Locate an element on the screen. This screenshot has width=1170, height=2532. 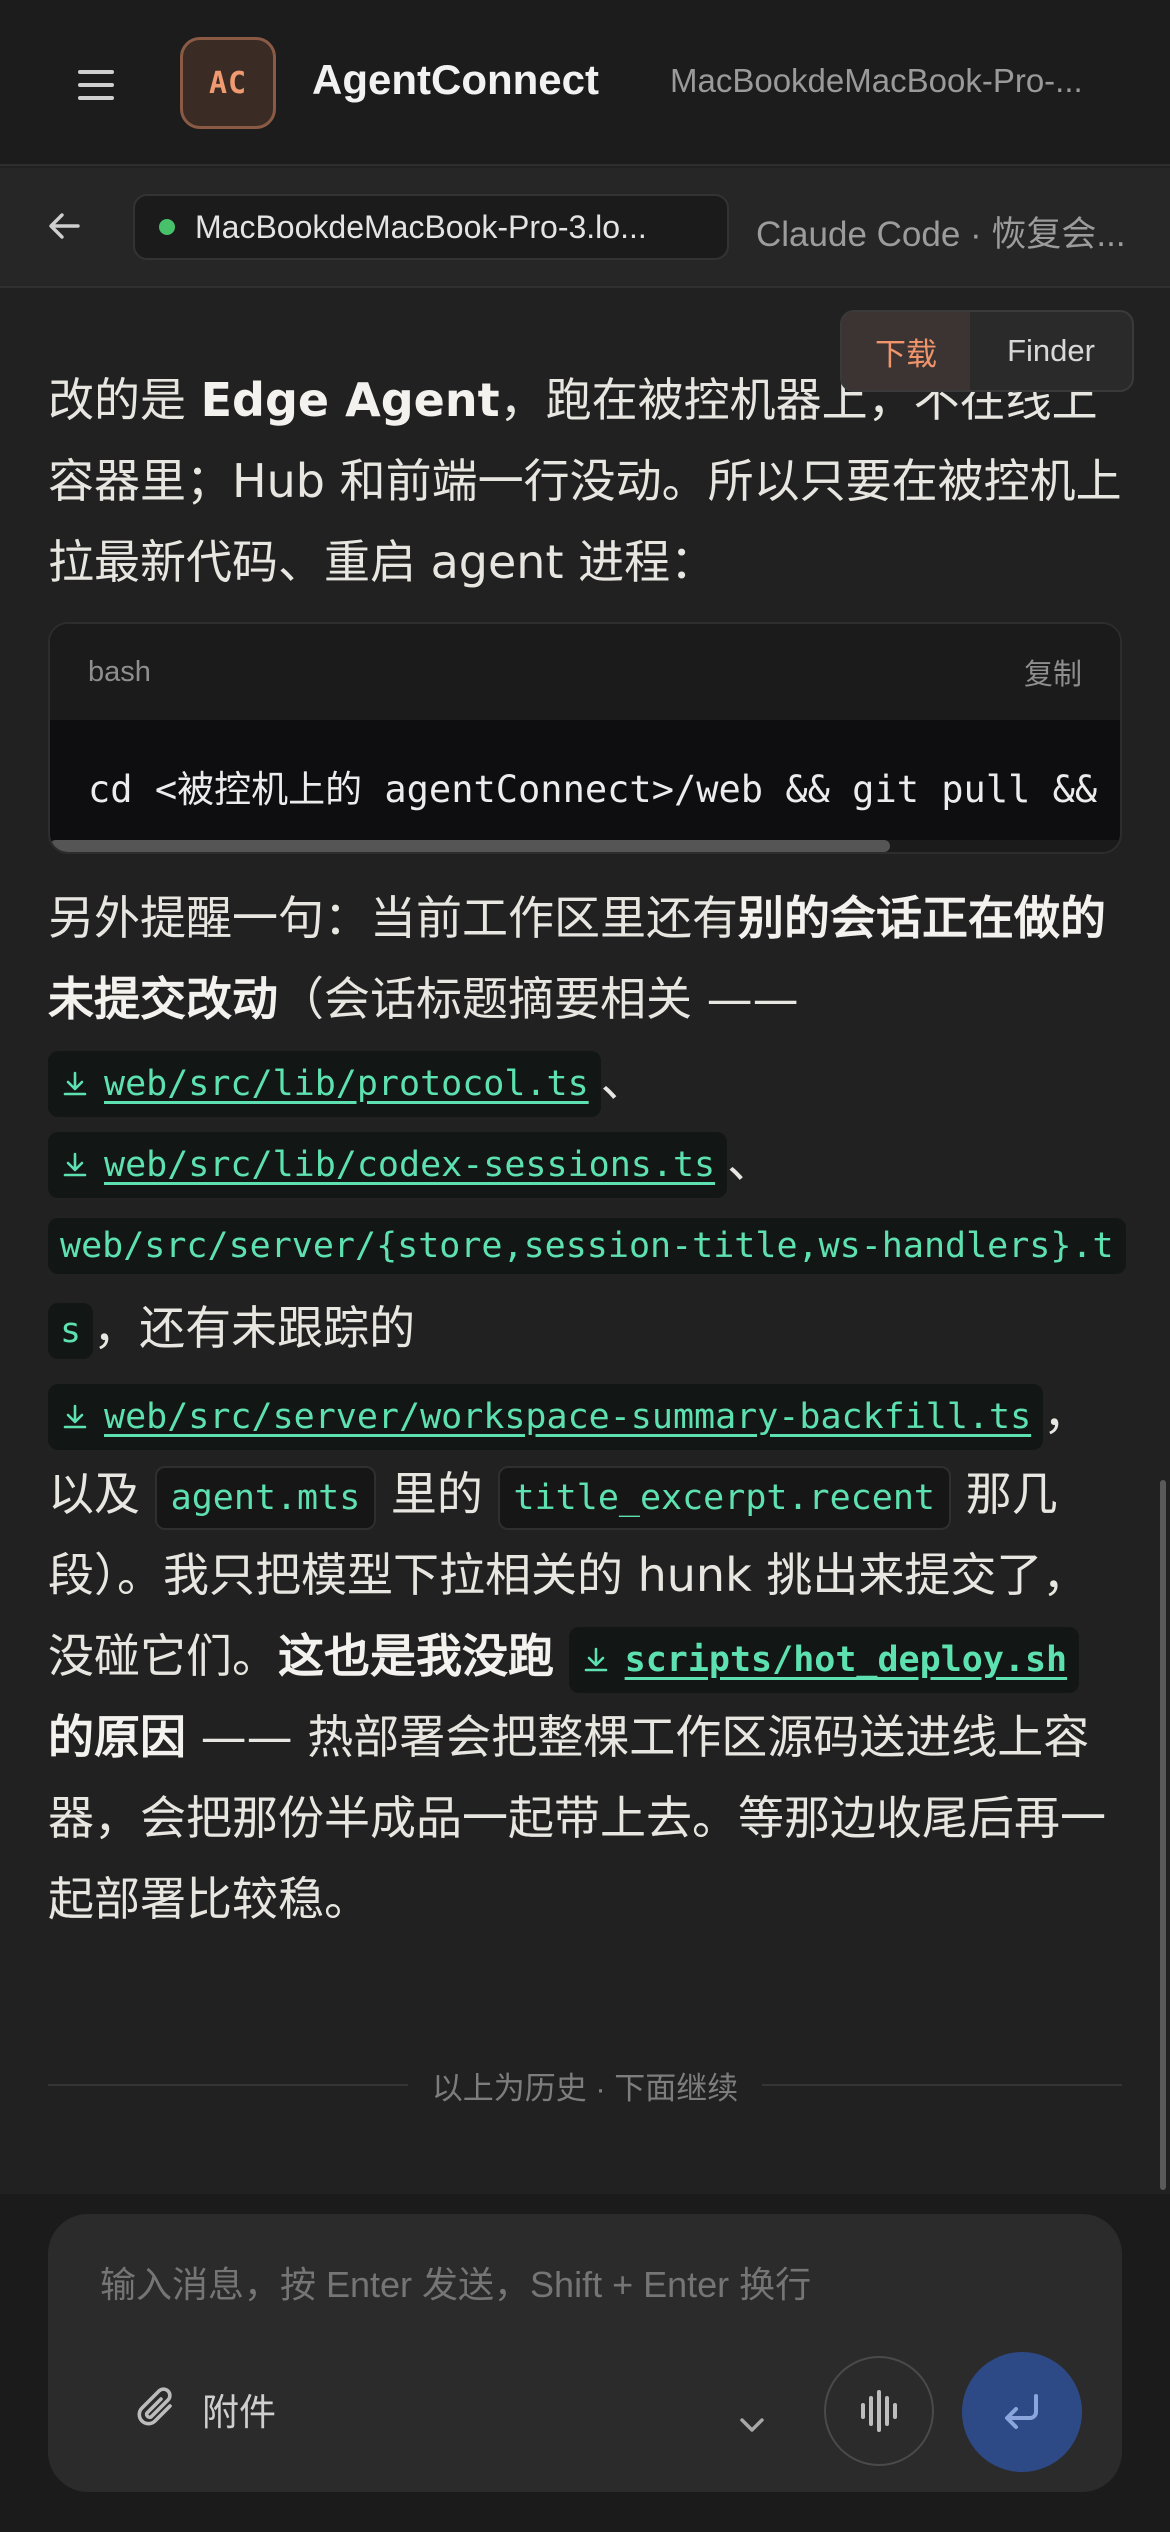
paperclip-icon is located at coordinates (154, 2406).